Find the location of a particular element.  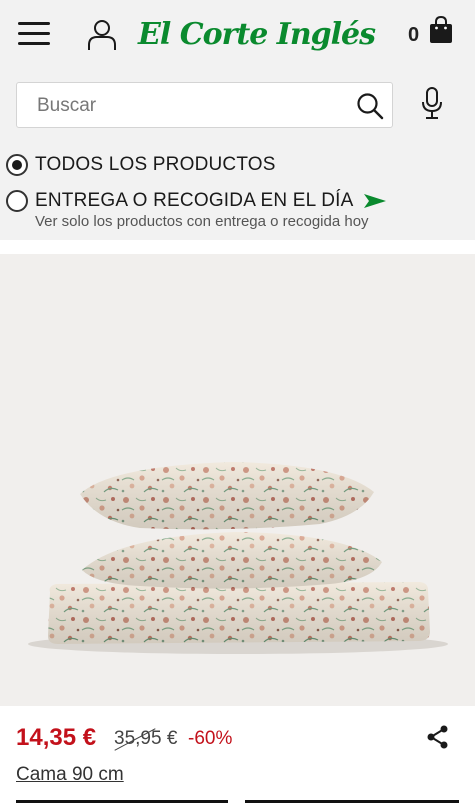

original-price: 35,95 € is located at coordinates (146, 738).